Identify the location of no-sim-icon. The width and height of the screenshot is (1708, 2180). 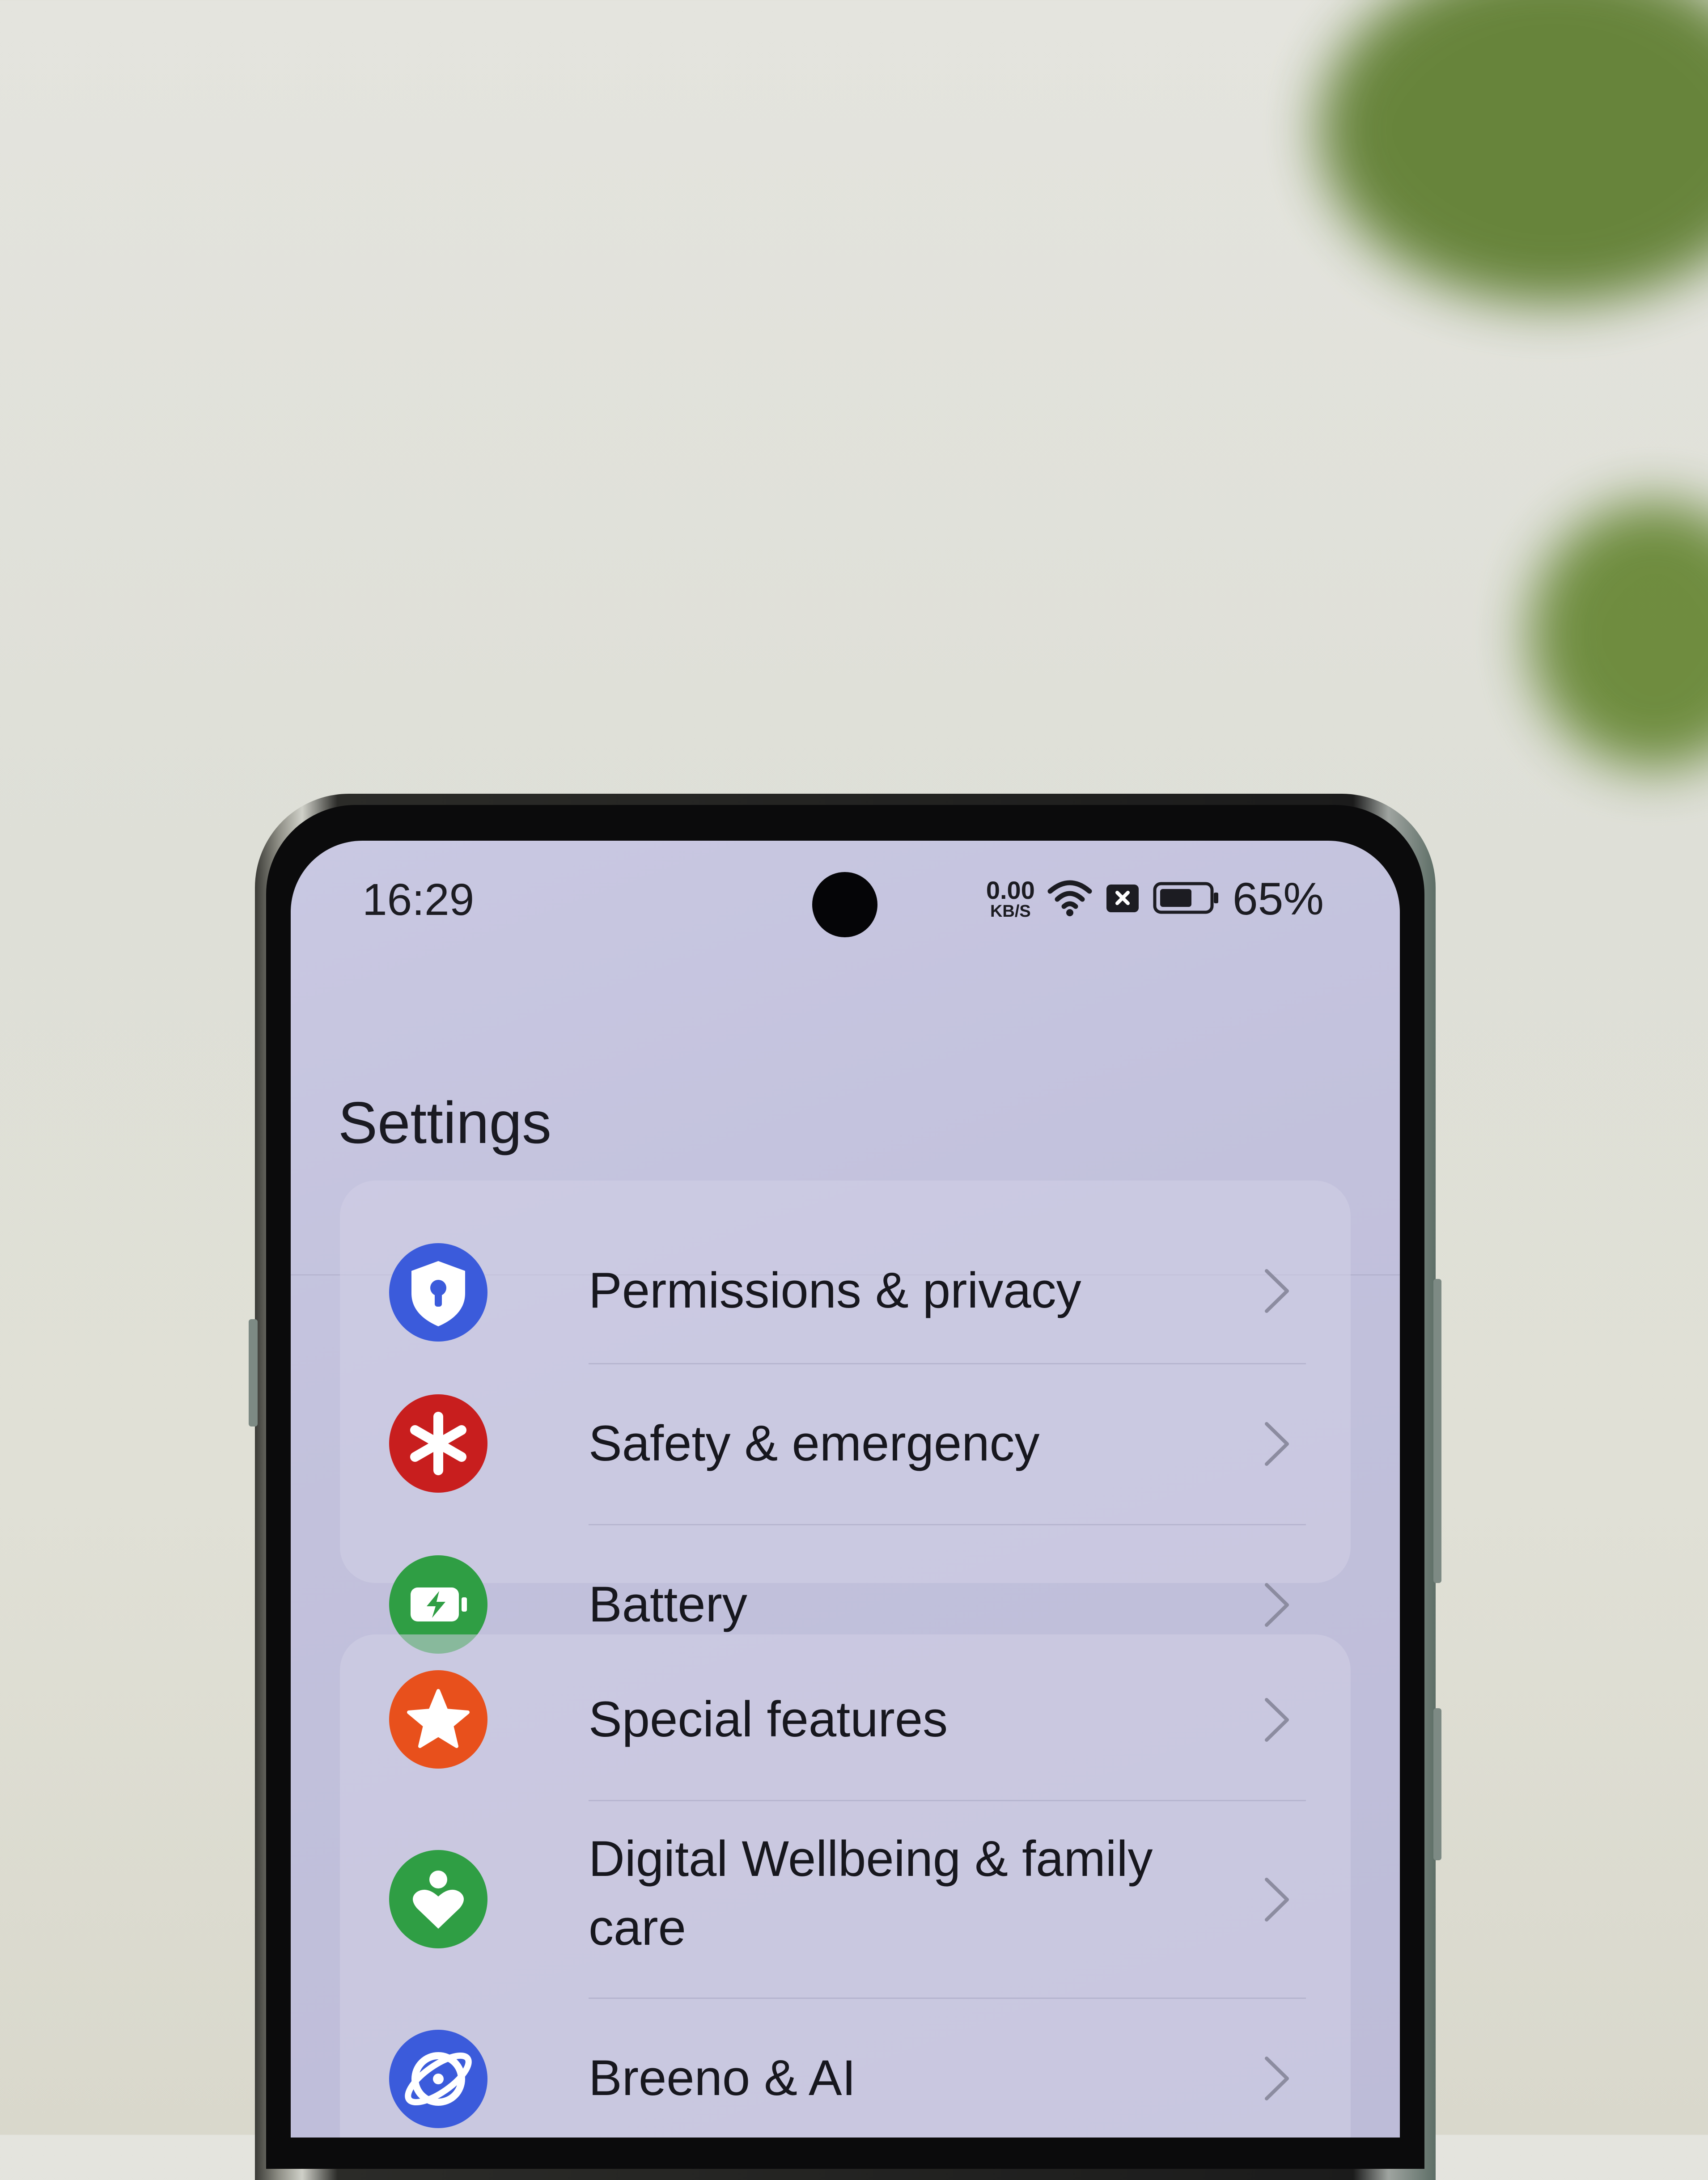
(1122, 899).